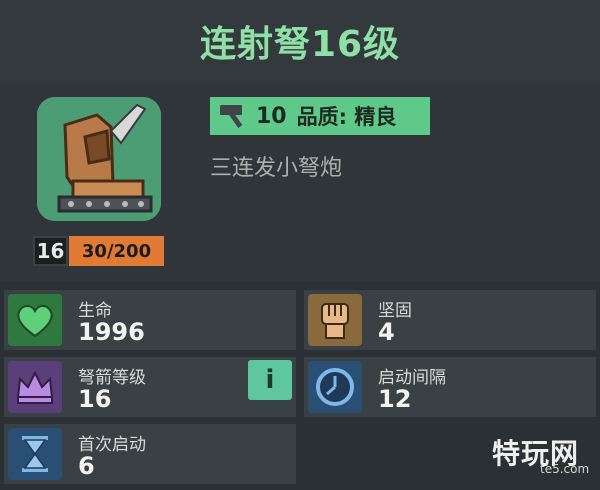 The image size is (600, 490). I want to click on crossbow-turret-icon, so click(99, 159).